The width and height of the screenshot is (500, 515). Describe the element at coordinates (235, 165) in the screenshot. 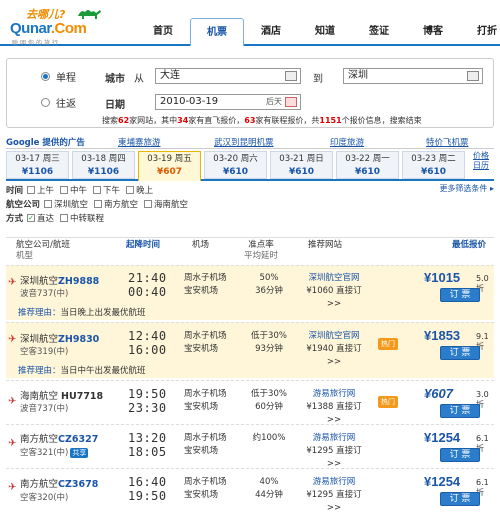

I see `date-tab: 03-20 周六 ¥610` at that location.